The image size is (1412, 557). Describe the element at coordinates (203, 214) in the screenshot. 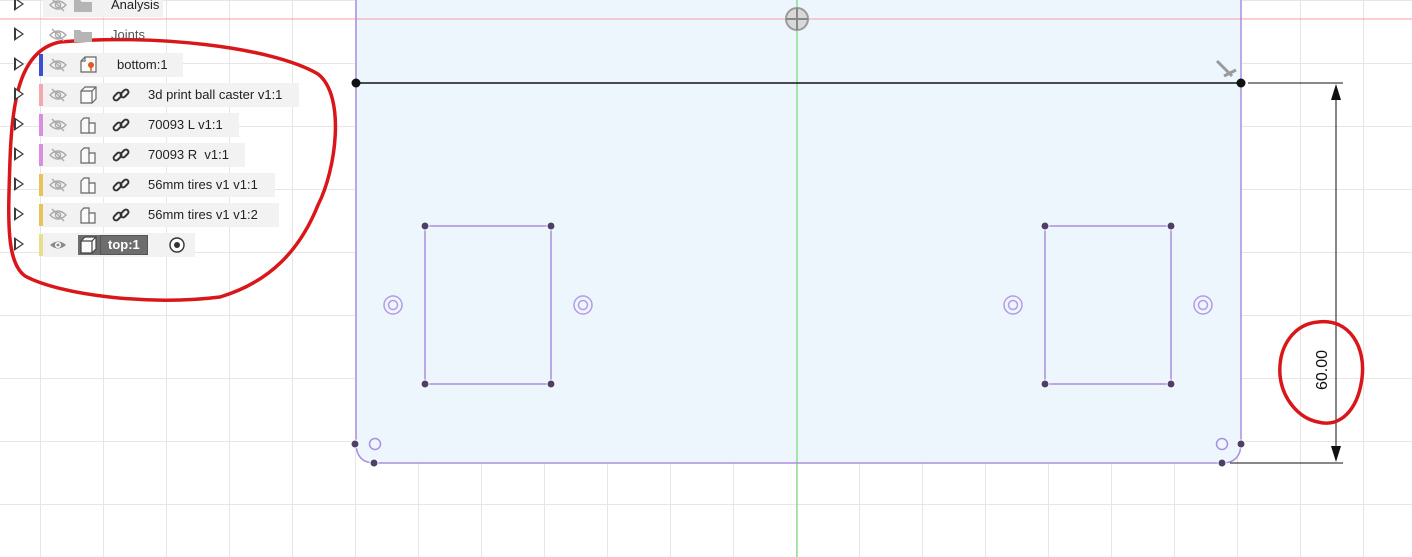

I see `component-label: 56mm tires v1 v1:2` at that location.